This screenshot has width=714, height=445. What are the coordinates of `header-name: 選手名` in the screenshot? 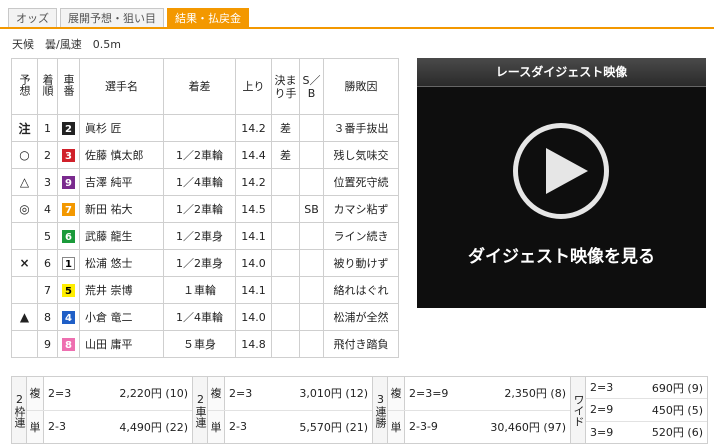 It's located at (121, 86).